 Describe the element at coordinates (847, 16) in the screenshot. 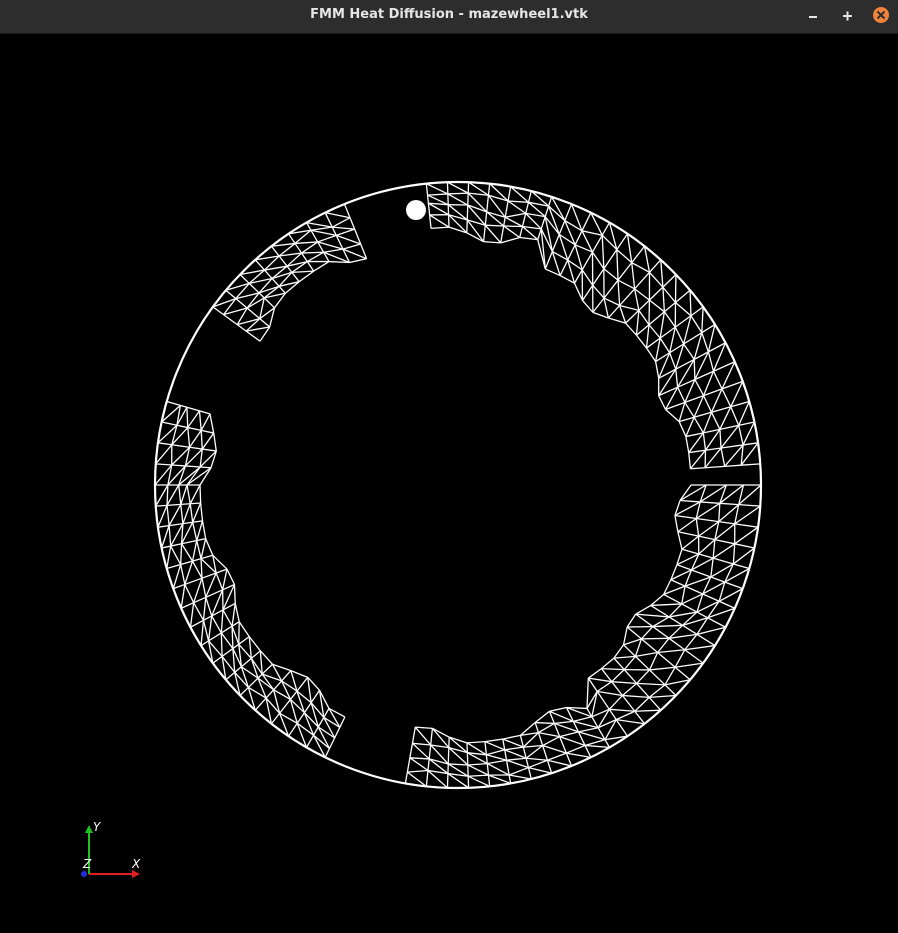

I see `maximize-button` at that location.